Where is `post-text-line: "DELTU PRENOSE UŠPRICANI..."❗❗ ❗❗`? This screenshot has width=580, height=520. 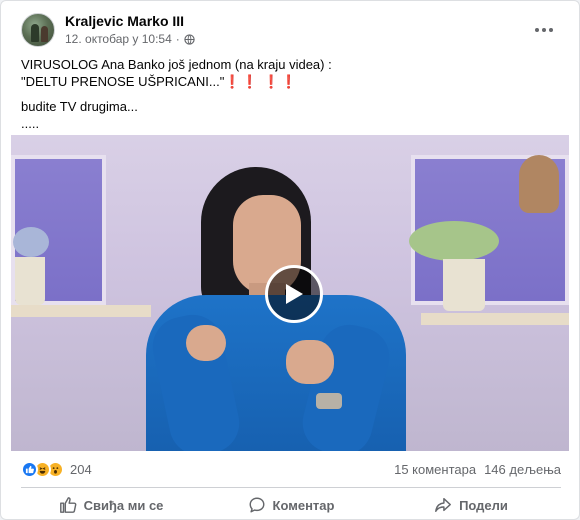
post-text-line: "DELTU PRENOSE UŠPRICANI..."❗❗ ❗❗ is located at coordinates (291, 81).